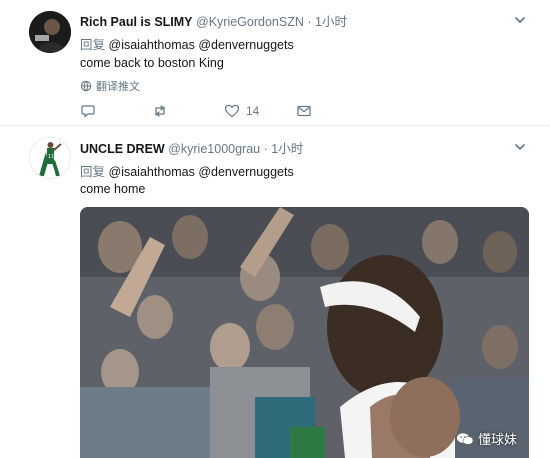 The image size is (550, 458). Describe the element at coordinates (113, 189) in the screenshot. I see `tweet-text: come home` at that location.